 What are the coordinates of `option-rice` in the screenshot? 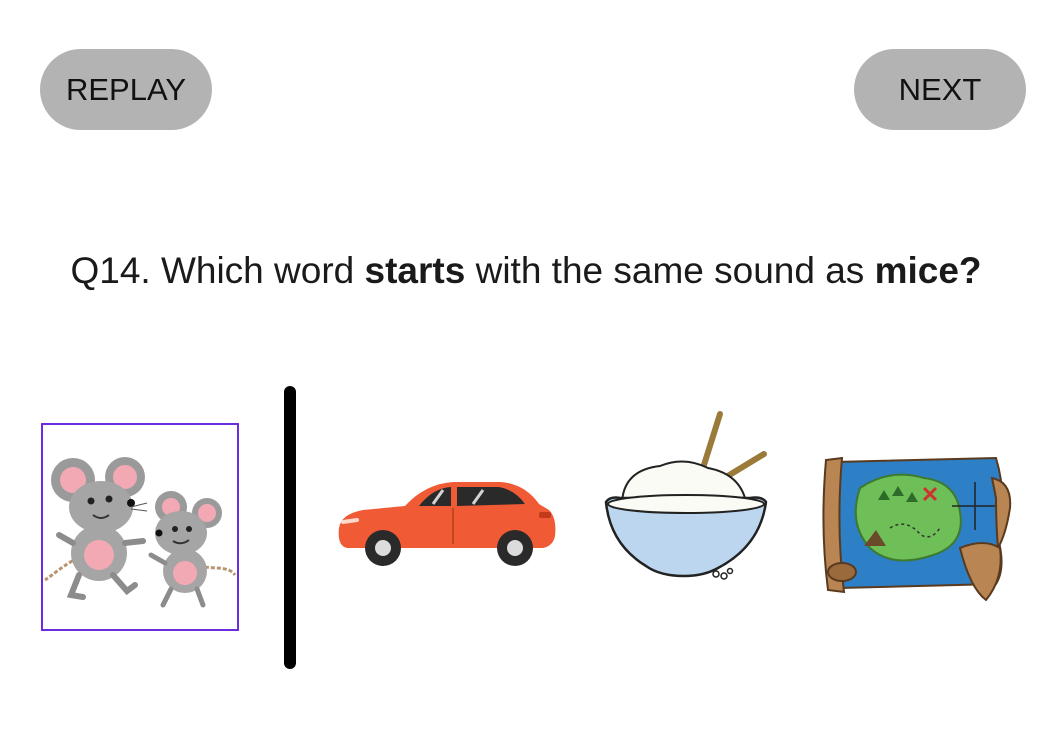 It's located at (685, 500).